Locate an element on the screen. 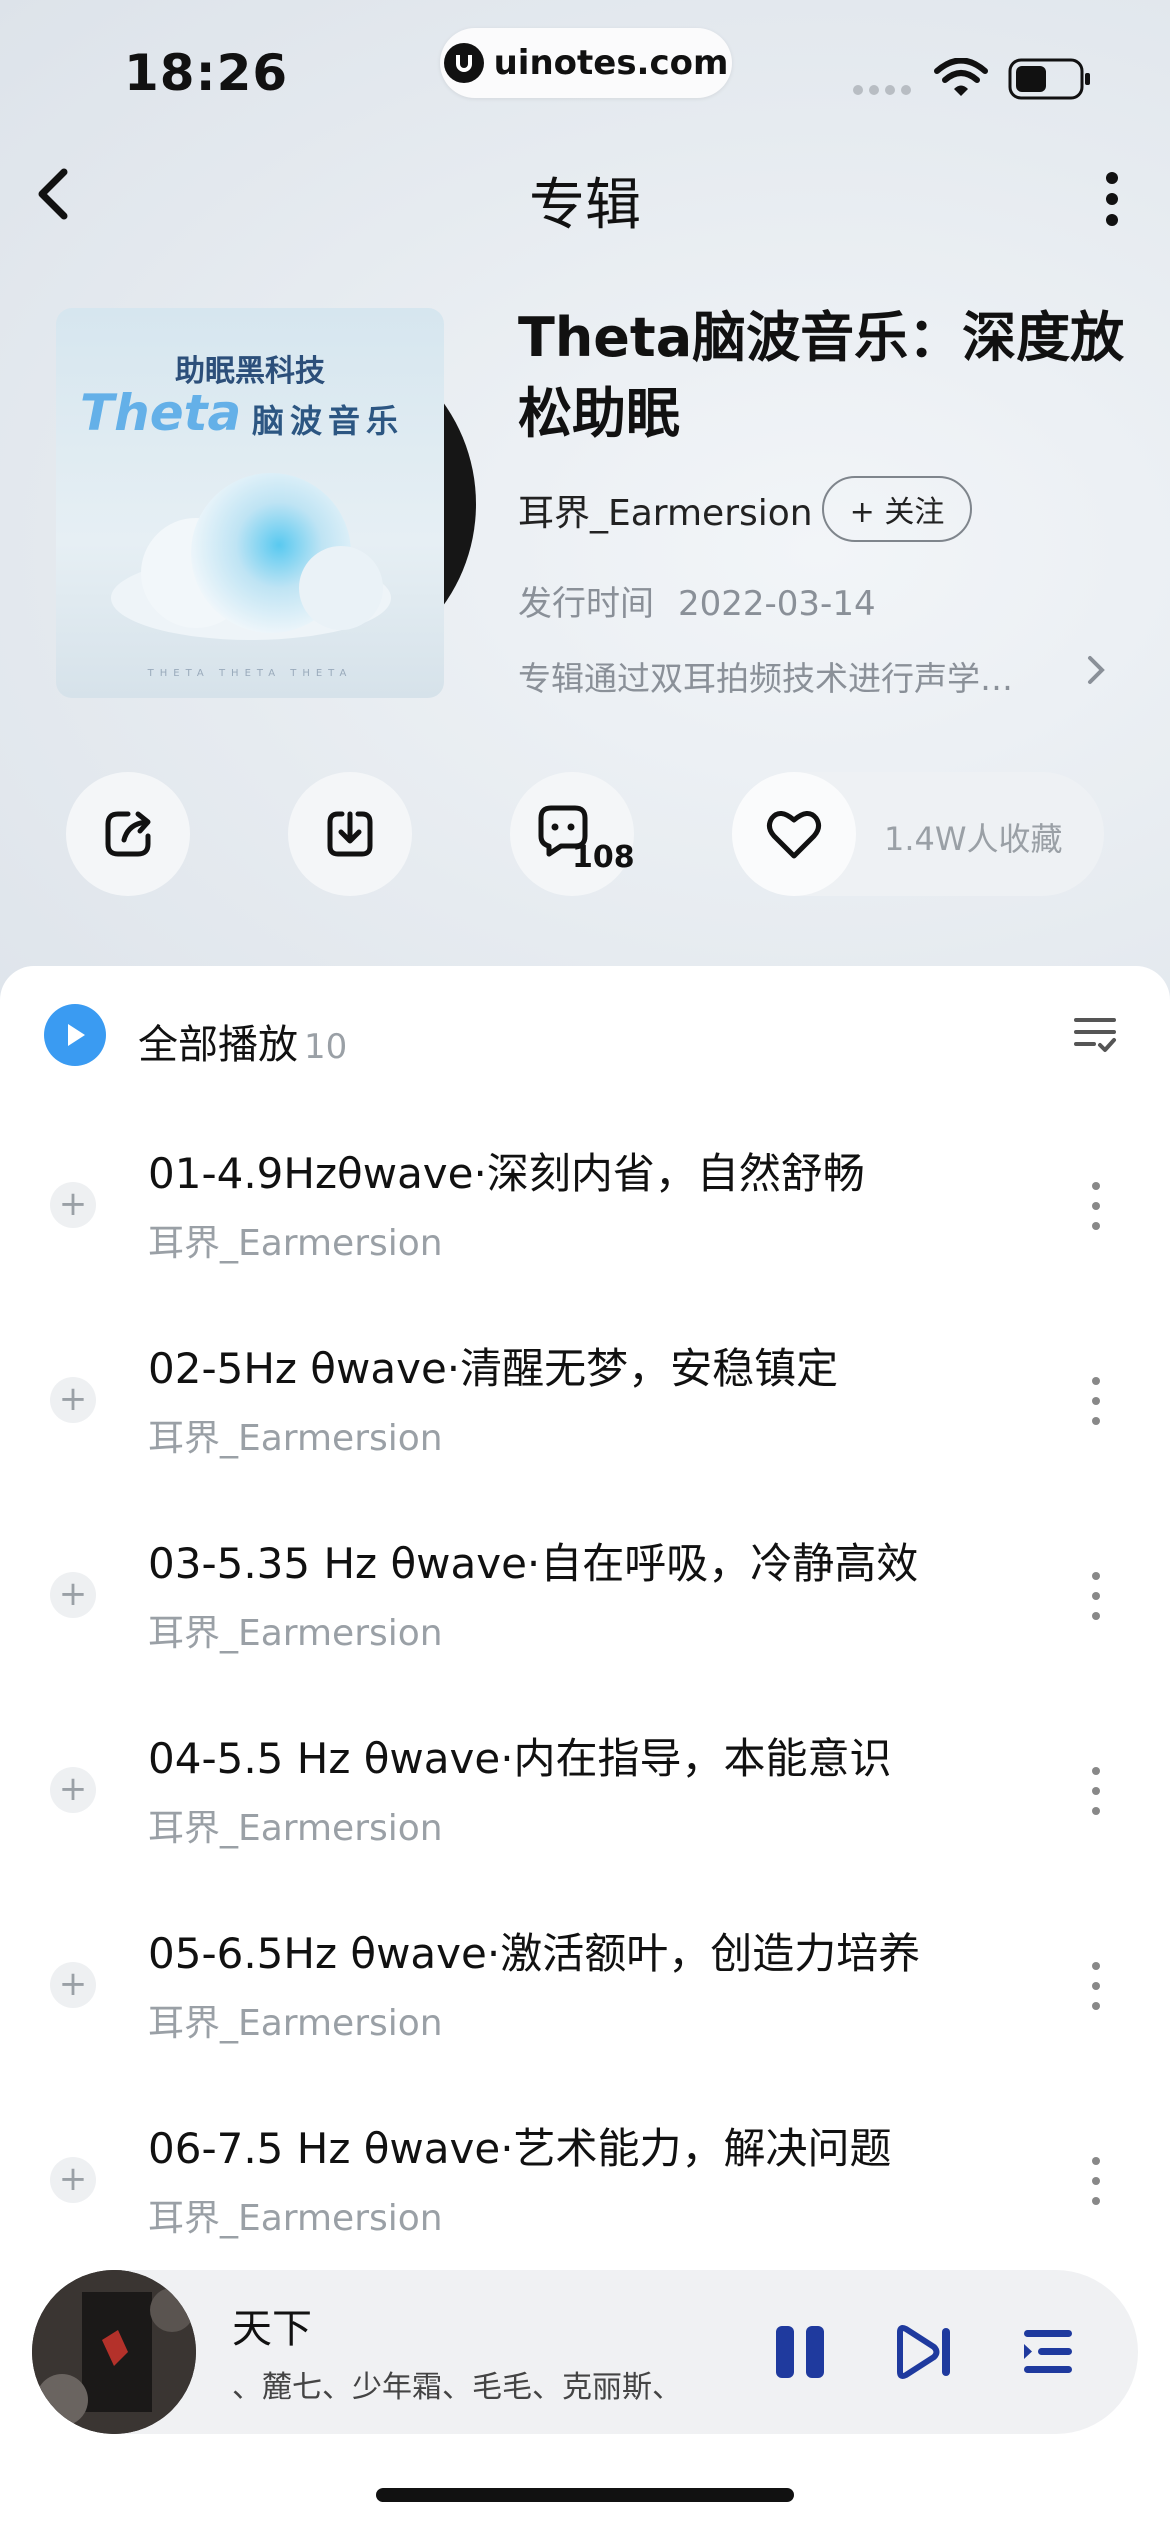  heart-icon is located at coordinates (794, 835).